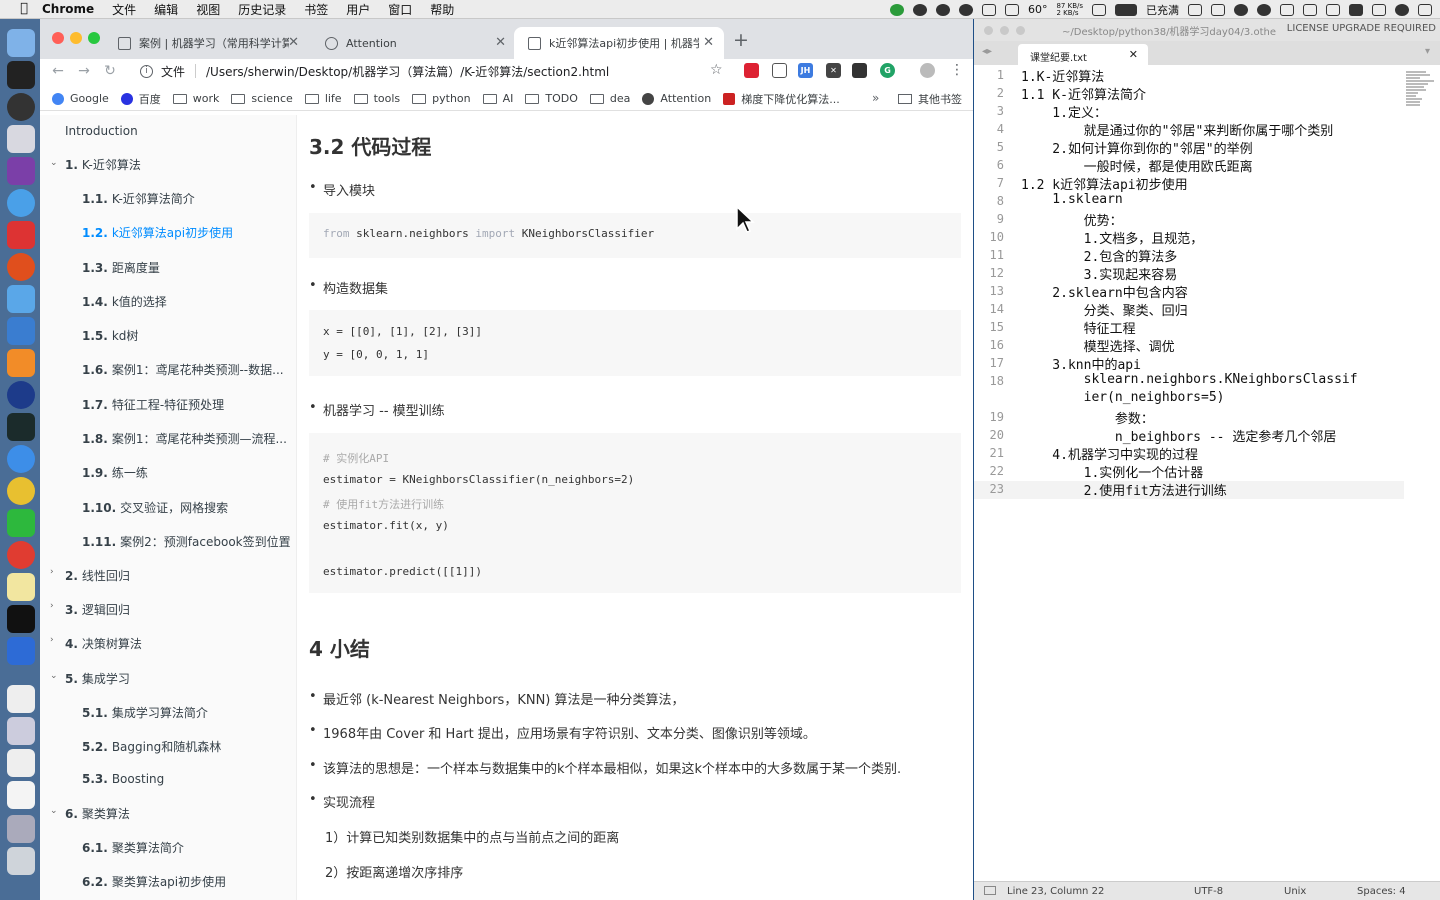 The image size is (1440, 900). Describe the element at coordinates (859, 70) in the screenshot. I see `extension-grid-icon` at that location.